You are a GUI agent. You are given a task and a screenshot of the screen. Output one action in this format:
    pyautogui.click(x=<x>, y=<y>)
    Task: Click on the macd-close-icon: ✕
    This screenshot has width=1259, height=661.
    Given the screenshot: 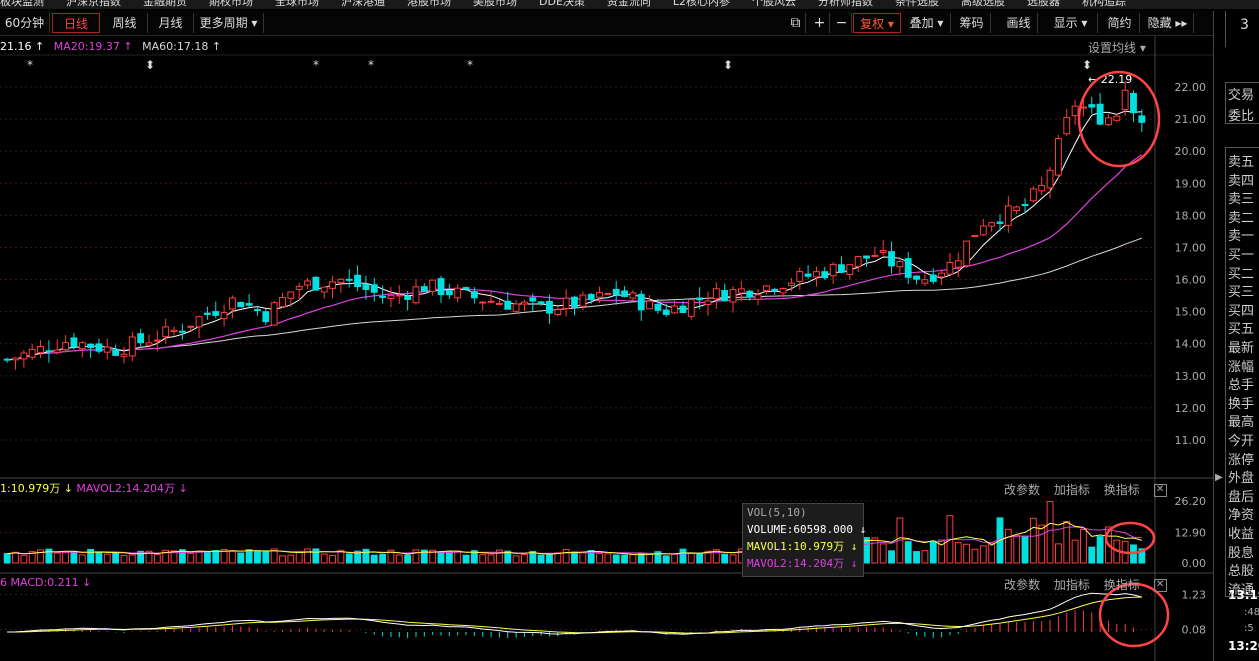 What is the action you would take?
    pyautogui.click(x=1160, y=585)
    